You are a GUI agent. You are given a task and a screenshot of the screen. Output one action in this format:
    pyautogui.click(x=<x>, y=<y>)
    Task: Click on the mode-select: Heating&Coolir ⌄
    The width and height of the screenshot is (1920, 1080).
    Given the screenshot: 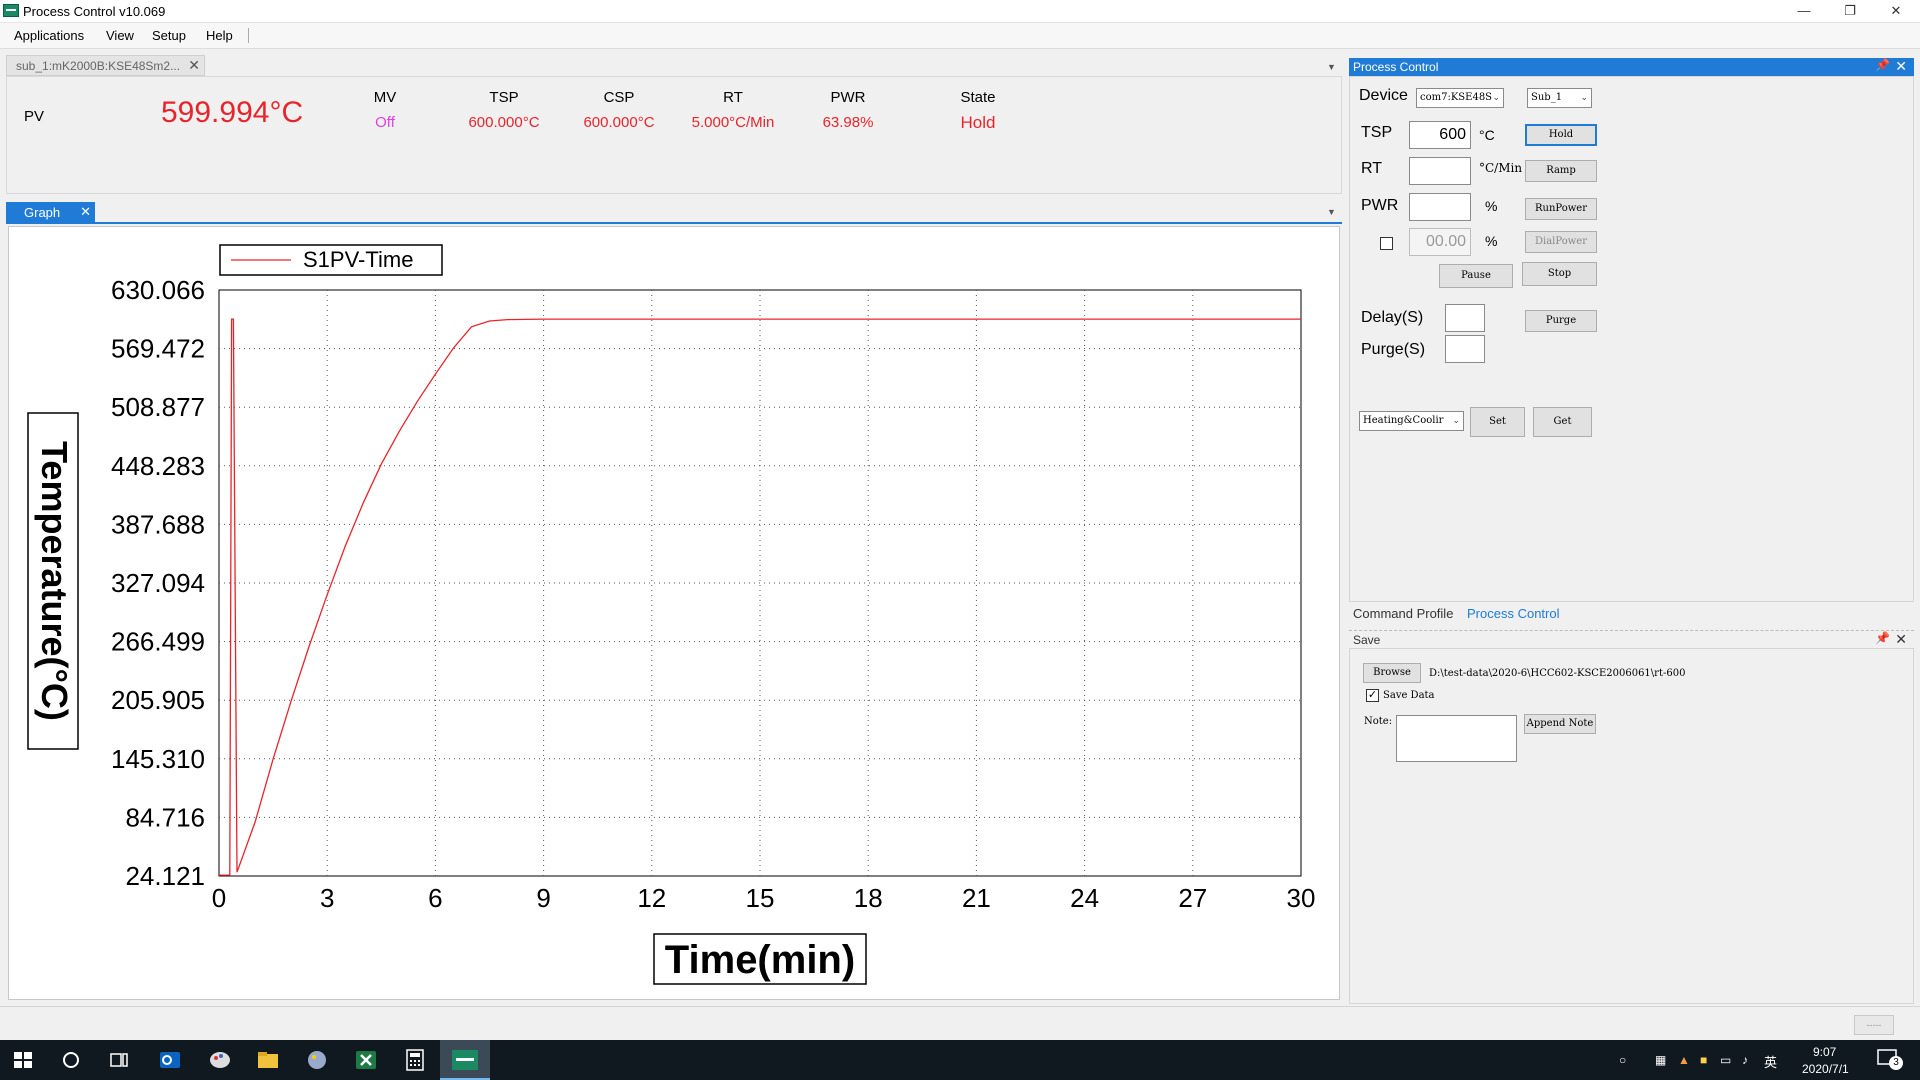 What is the action you would take?
    pyautogui.click(x=1411, y=421)
    